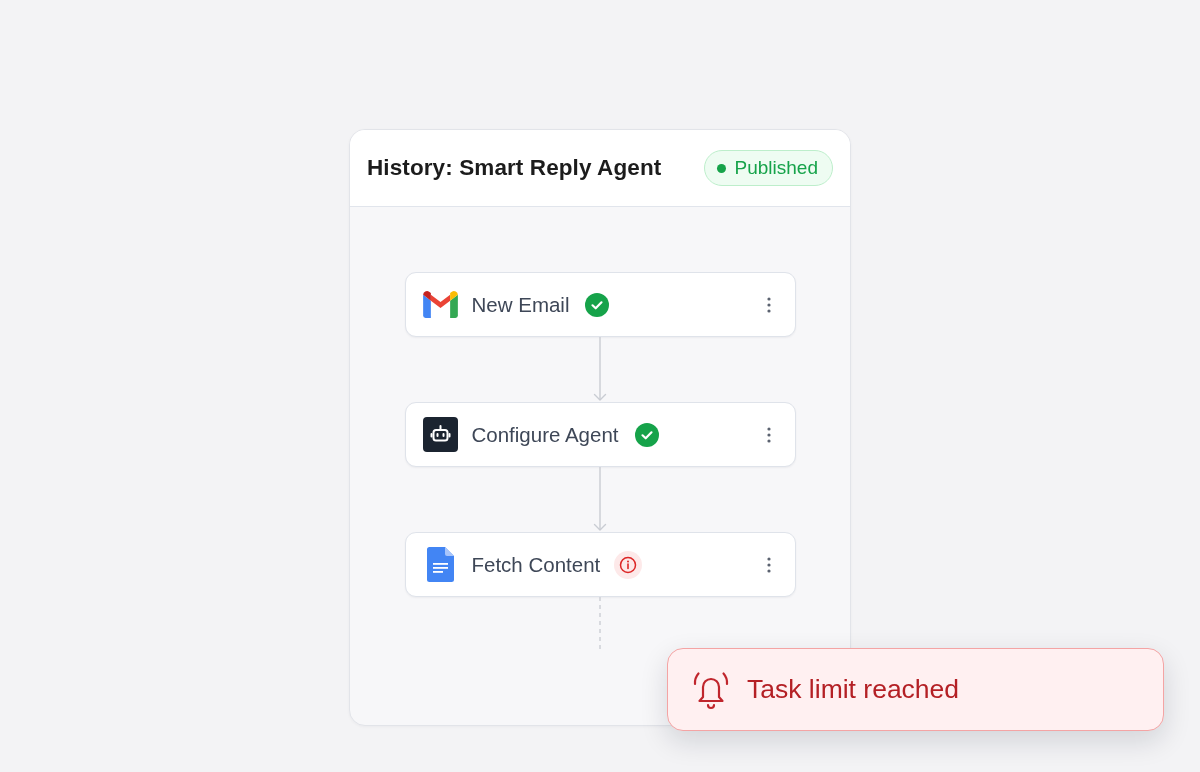 The image size is (1200, 772). Describe the element at coordinates (711, 689) in the screenshot. I see `ringing-bell-icon` at that location.